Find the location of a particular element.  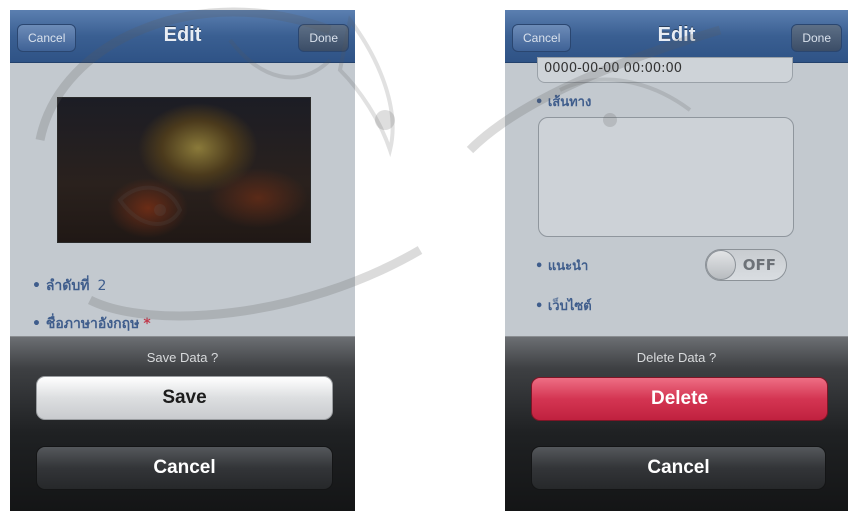

recommend-label: • แนะนำ is located at coordinates (562, 266).